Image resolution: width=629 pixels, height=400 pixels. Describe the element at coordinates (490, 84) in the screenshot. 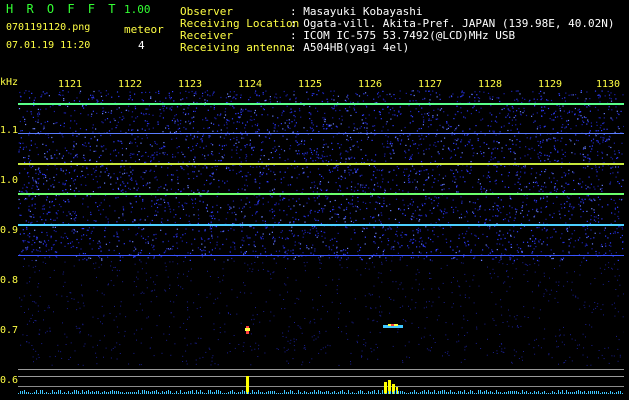

I see `x-tick-1128: 1128` at that location.